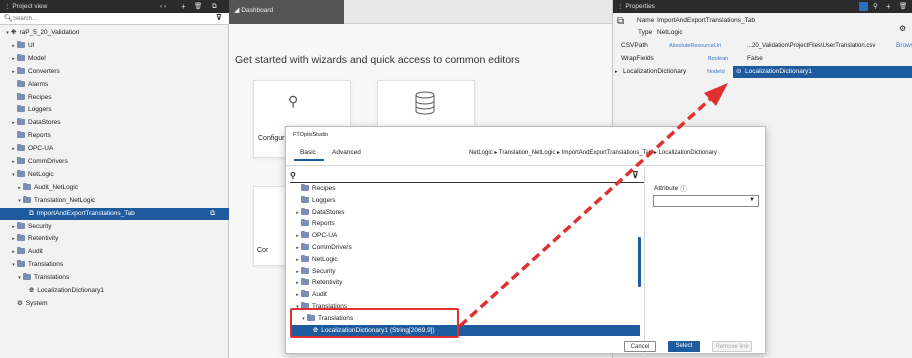  What do you see at coordinates (902, 28) in the screenshot?
I see `settings-icon: ⚙` at bounding box center [902, 28].